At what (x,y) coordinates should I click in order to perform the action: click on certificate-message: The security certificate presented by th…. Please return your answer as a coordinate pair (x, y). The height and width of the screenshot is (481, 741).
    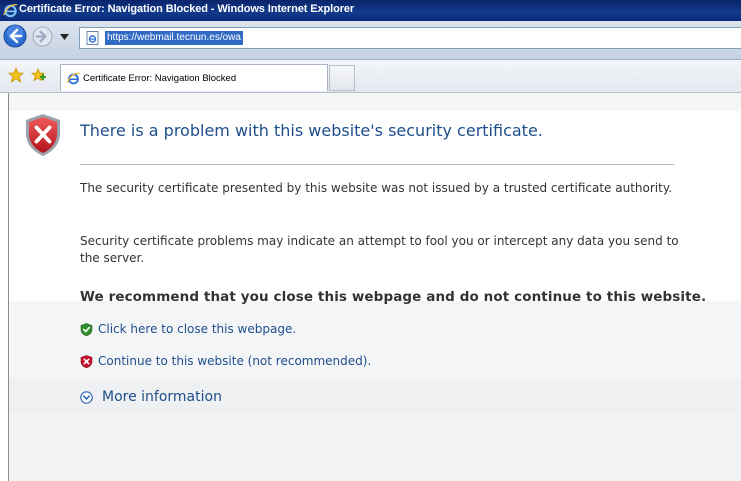
    Looking at the image, I should click on (376, 188).